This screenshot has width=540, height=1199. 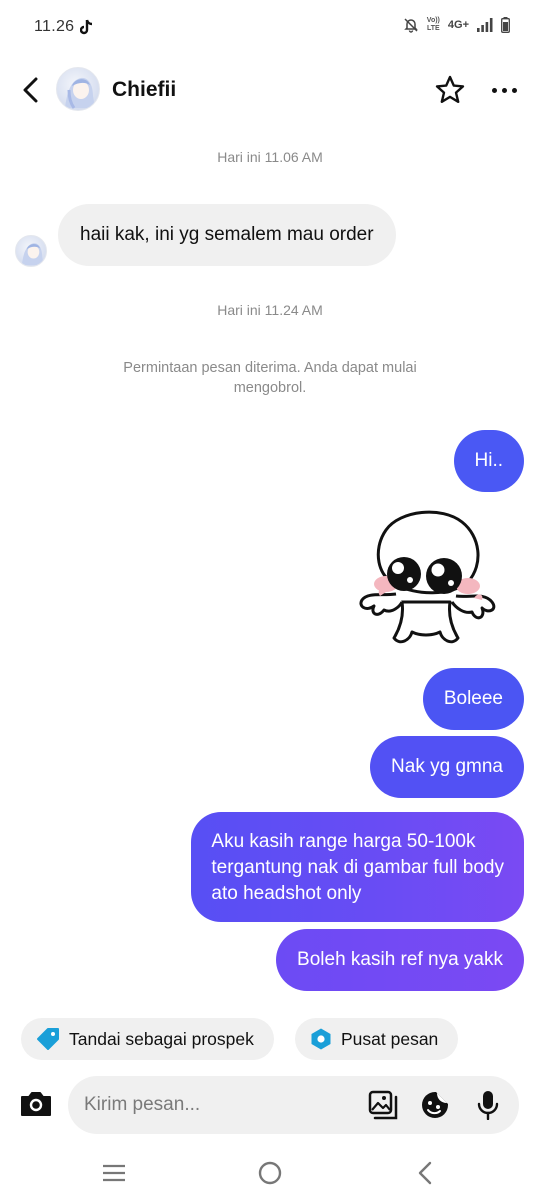 I want to click on recents-button, so click(x=114, y=1173).